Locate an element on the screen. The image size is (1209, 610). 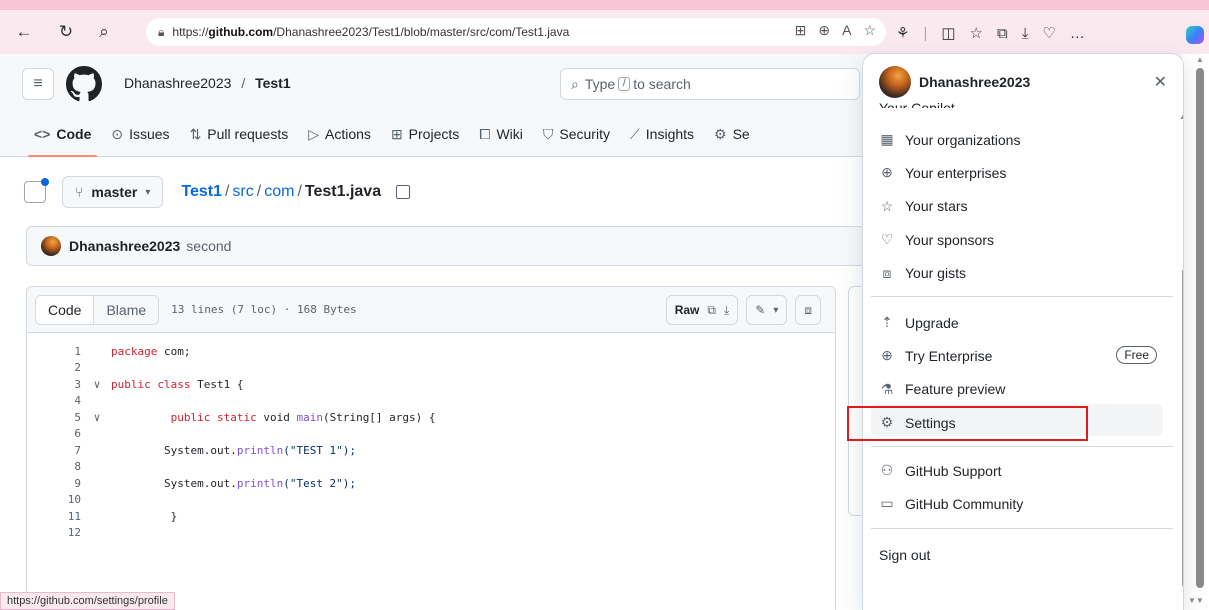
sign-out-menu-item: Sign out is located at coordinates (1023, 554).